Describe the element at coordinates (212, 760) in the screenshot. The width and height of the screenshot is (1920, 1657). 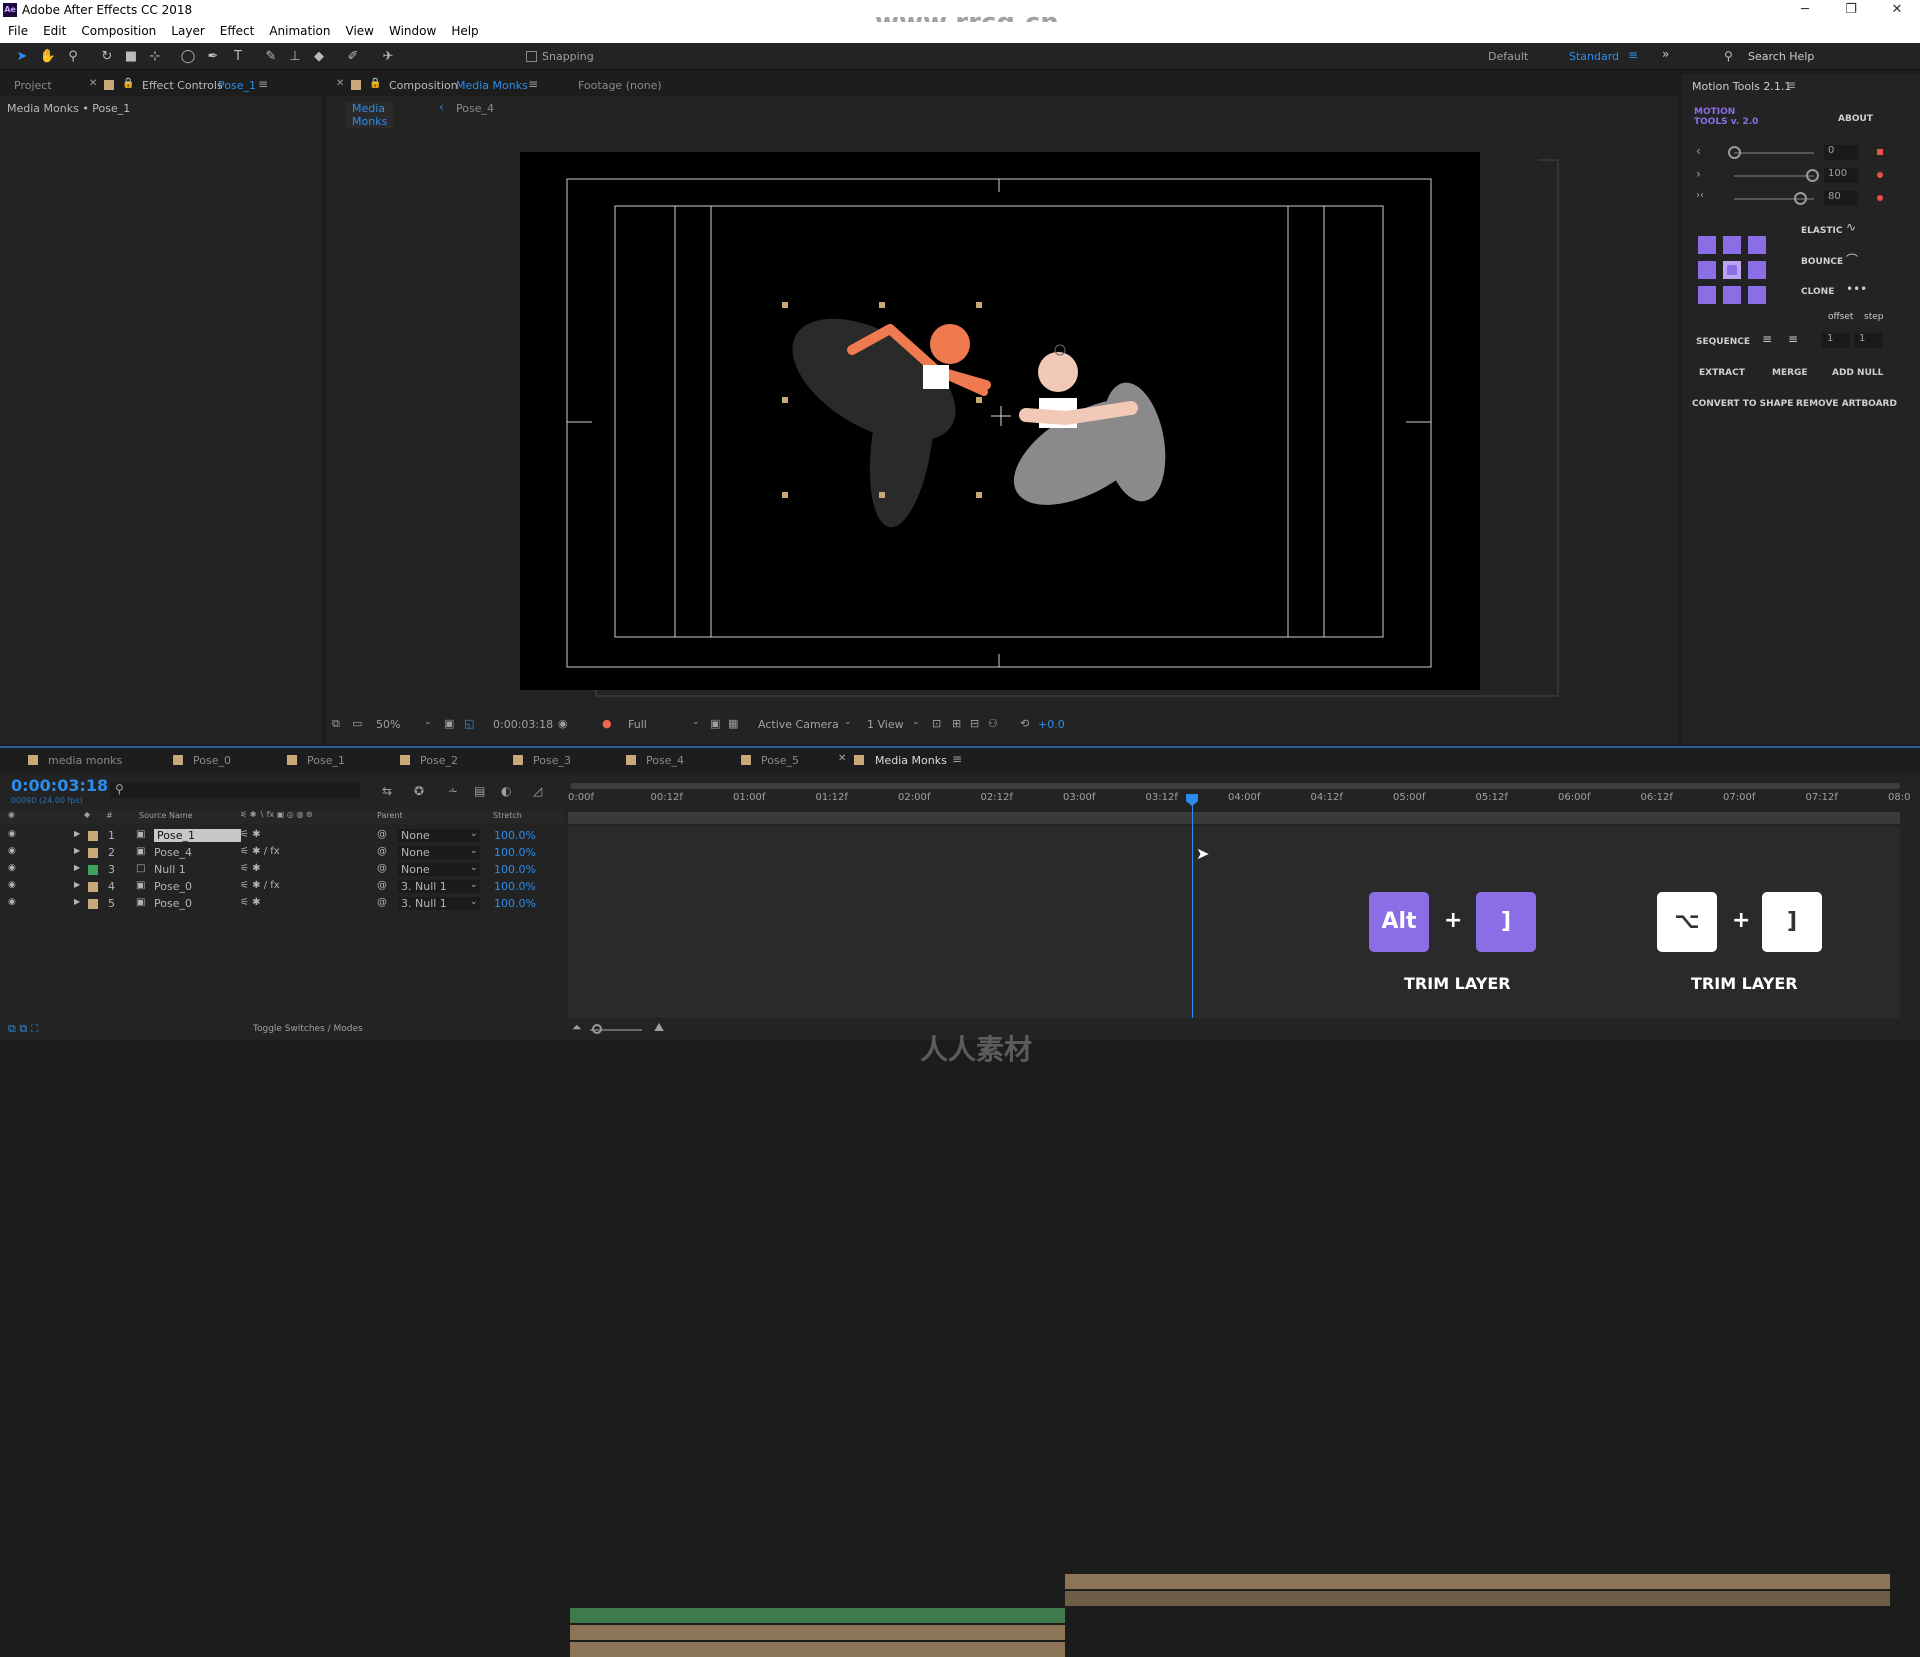
I see `timeline-tab: Pose_0` at that location.